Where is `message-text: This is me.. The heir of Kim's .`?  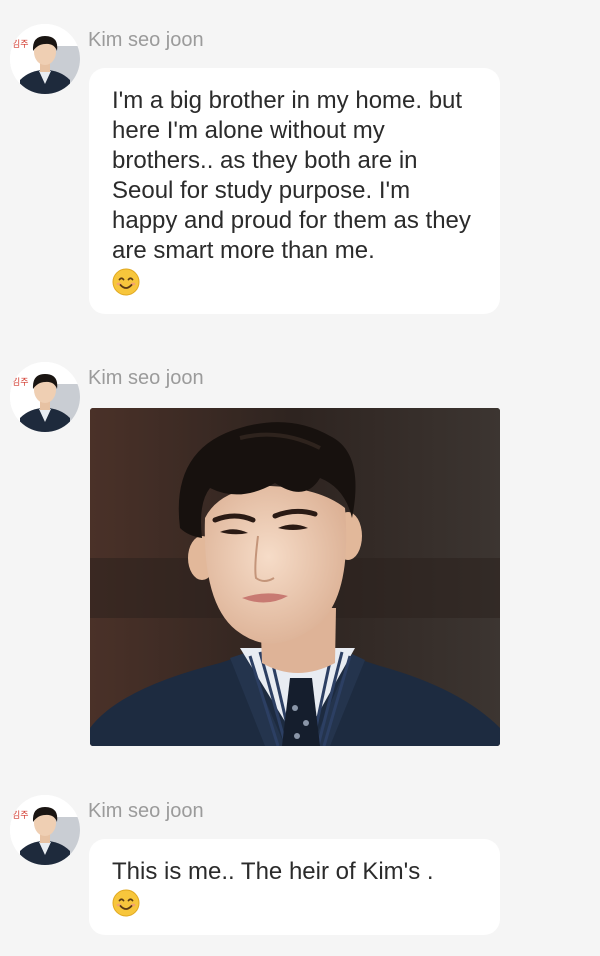
message-text: This is me.. The heir of Kim's . is located at coordinates (273, 871).